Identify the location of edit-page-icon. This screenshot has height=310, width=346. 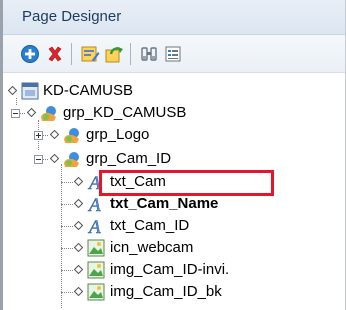
(90, 54).